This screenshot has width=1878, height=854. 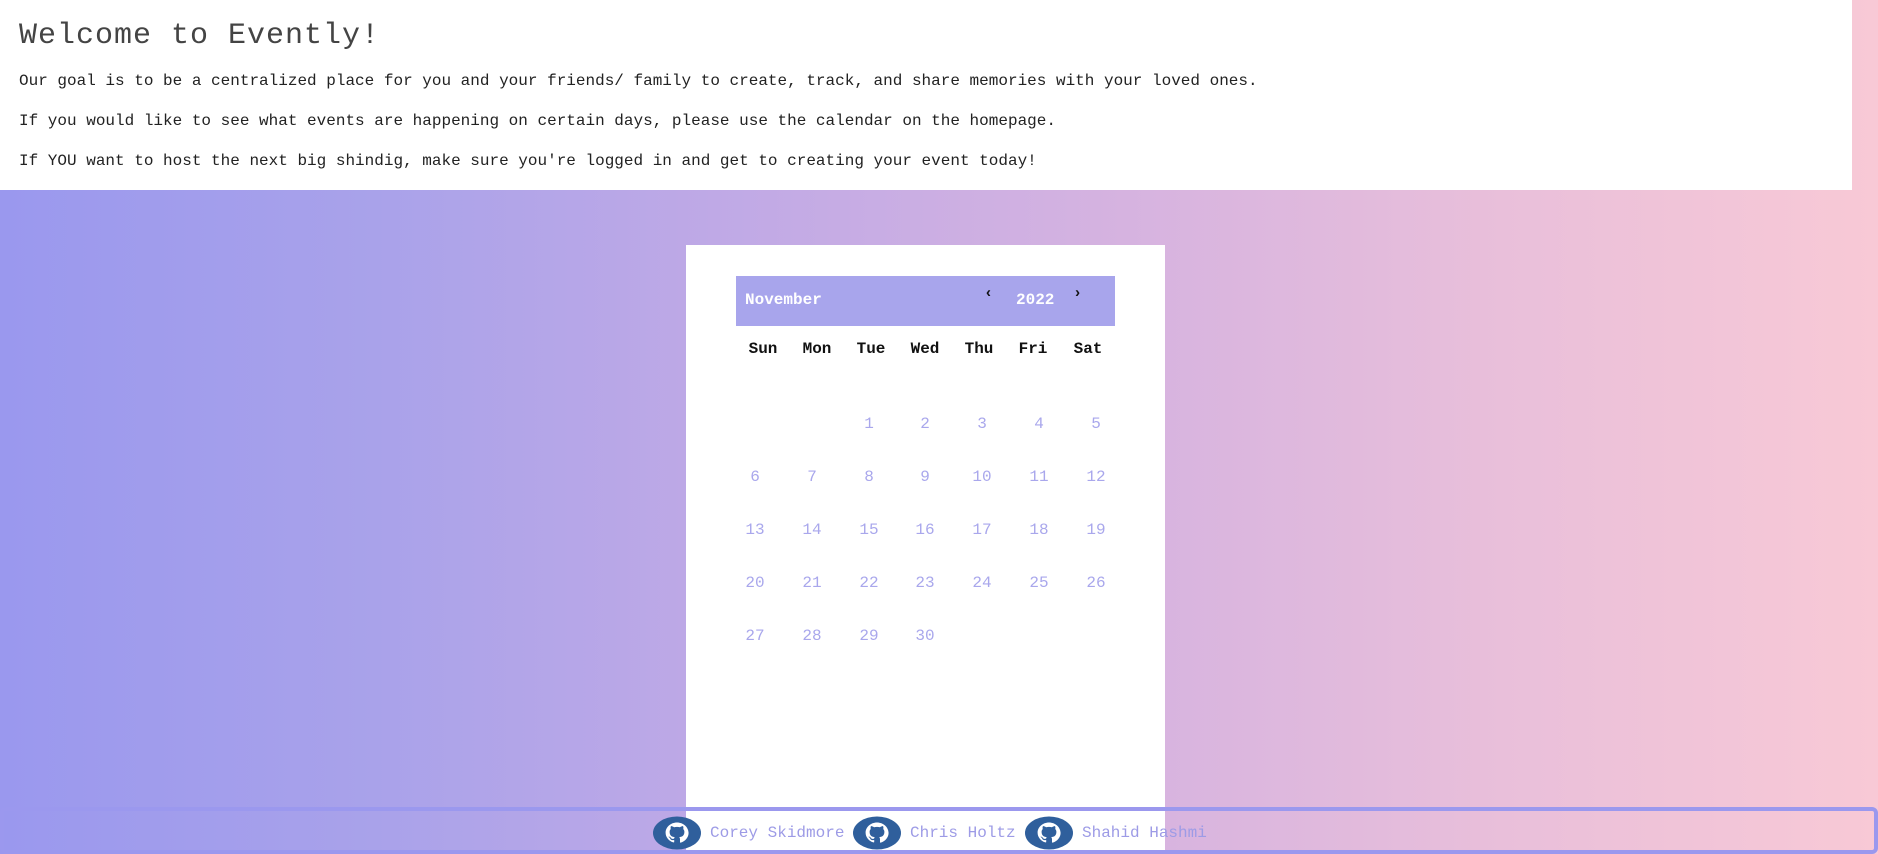 I want to click on calendar-day-29: 29, so click(x=869, y=636).